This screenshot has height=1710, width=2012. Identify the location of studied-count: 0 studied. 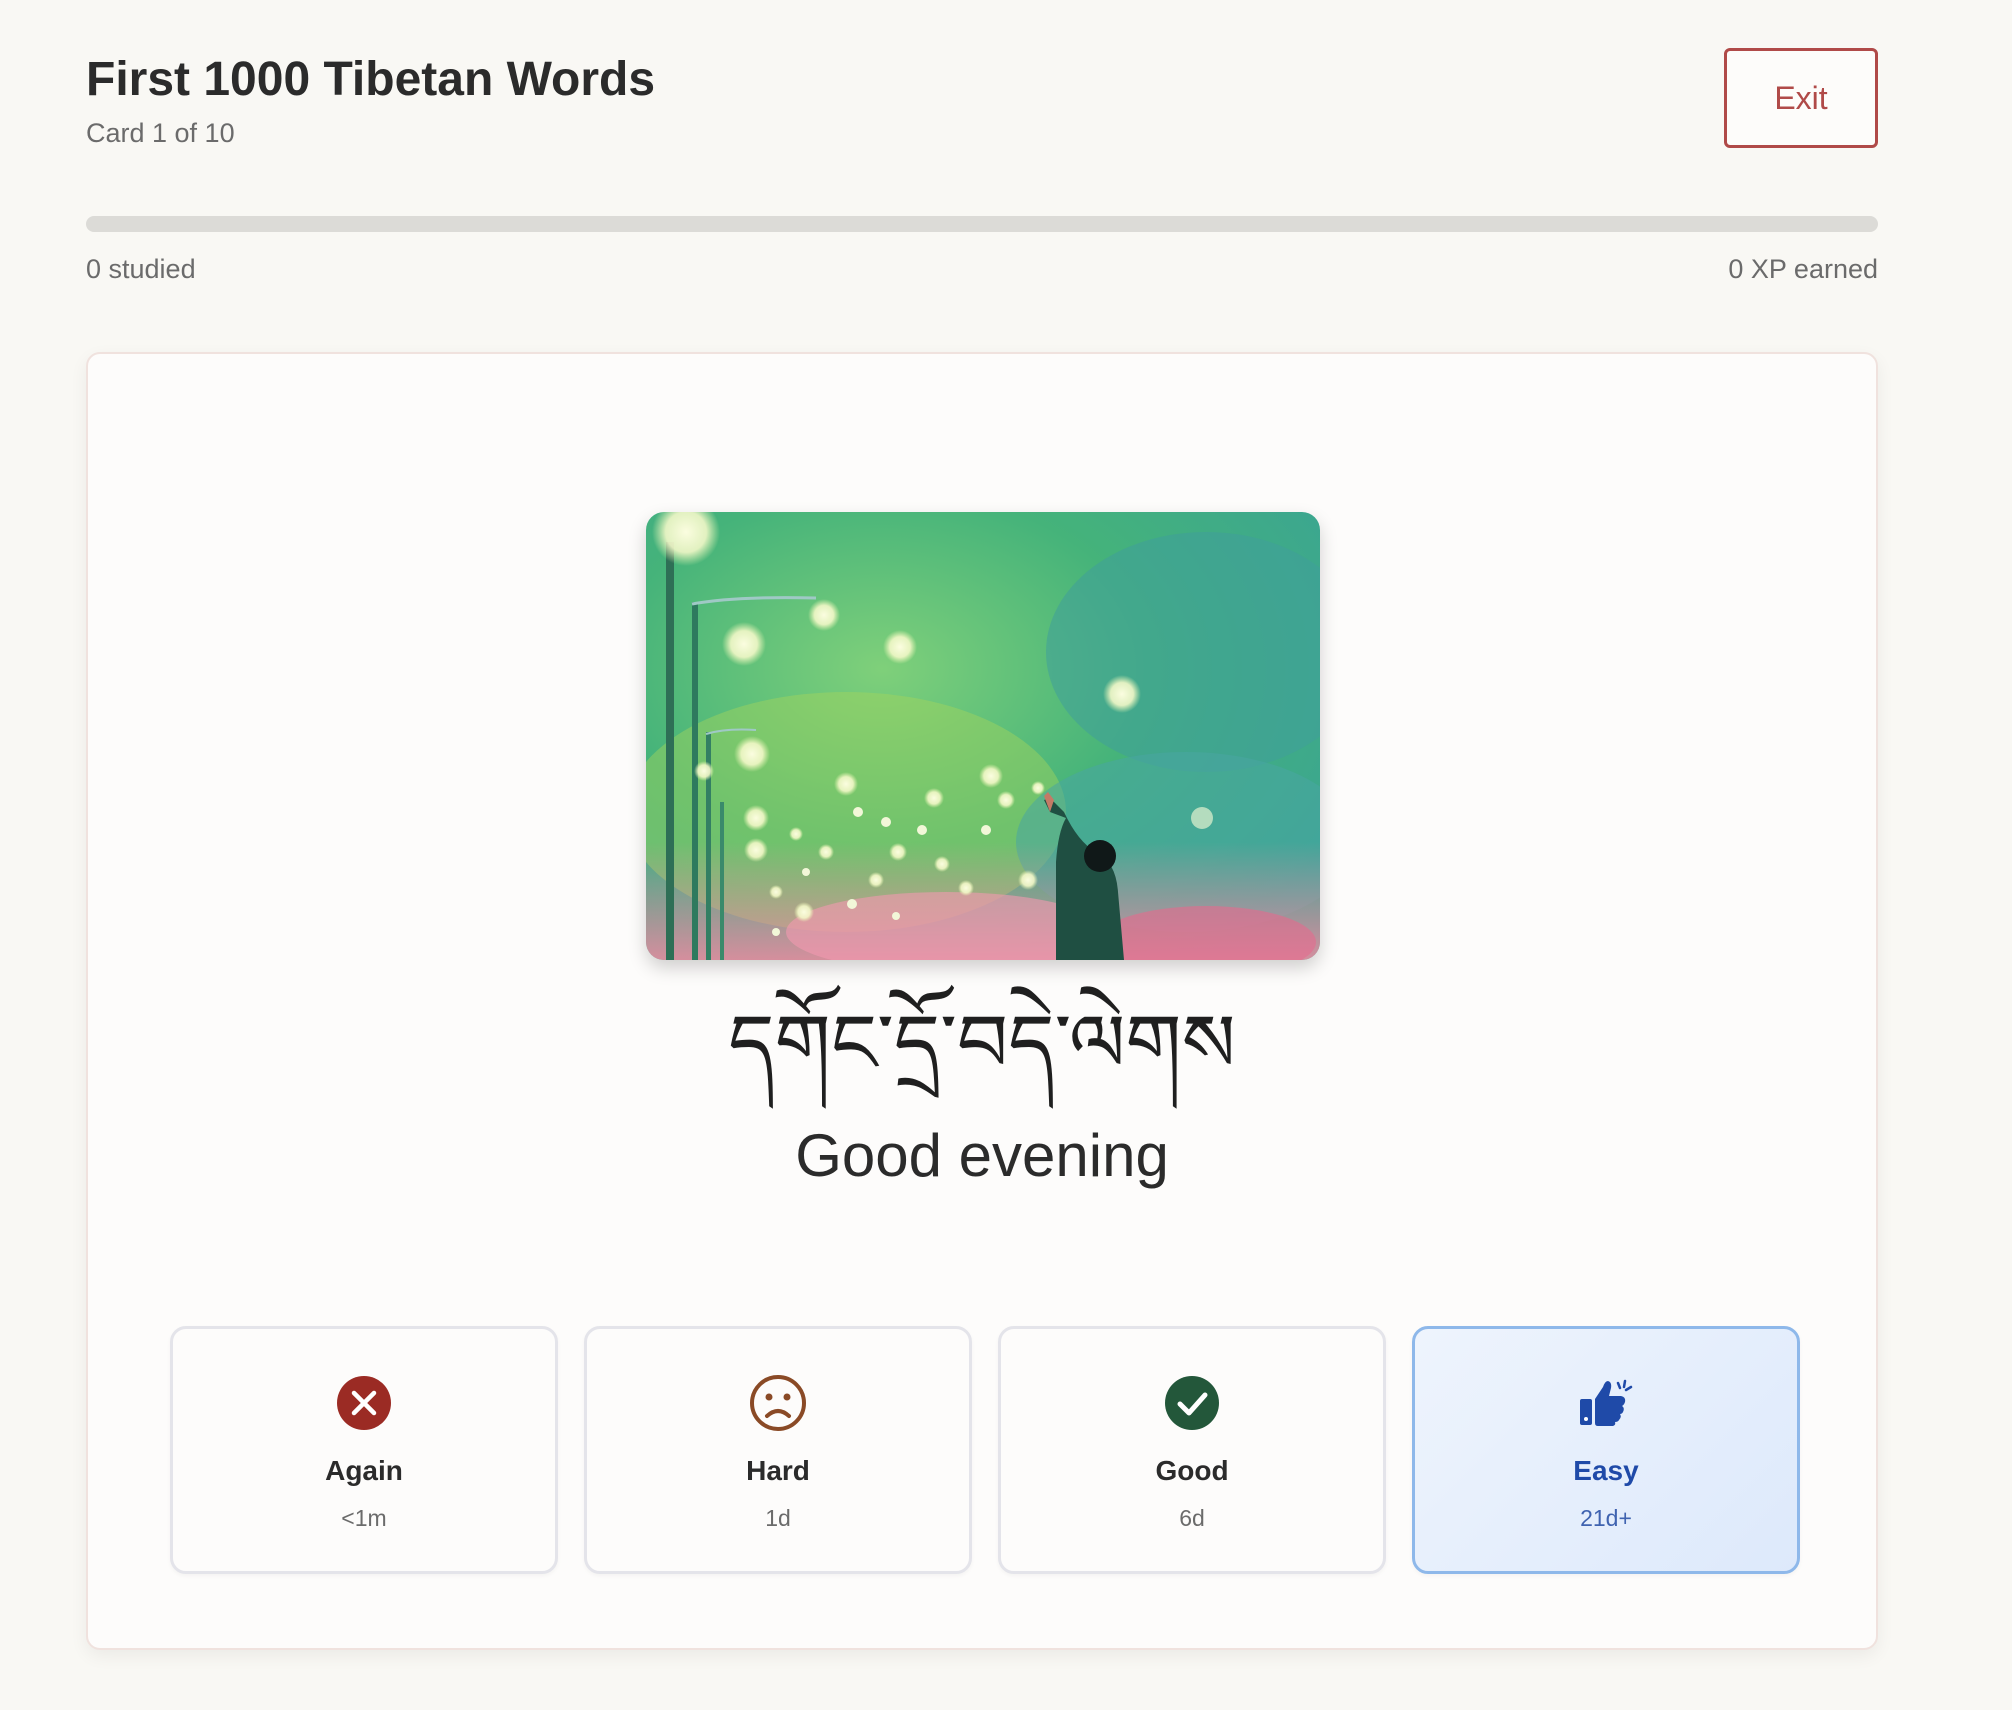
(141, 269).